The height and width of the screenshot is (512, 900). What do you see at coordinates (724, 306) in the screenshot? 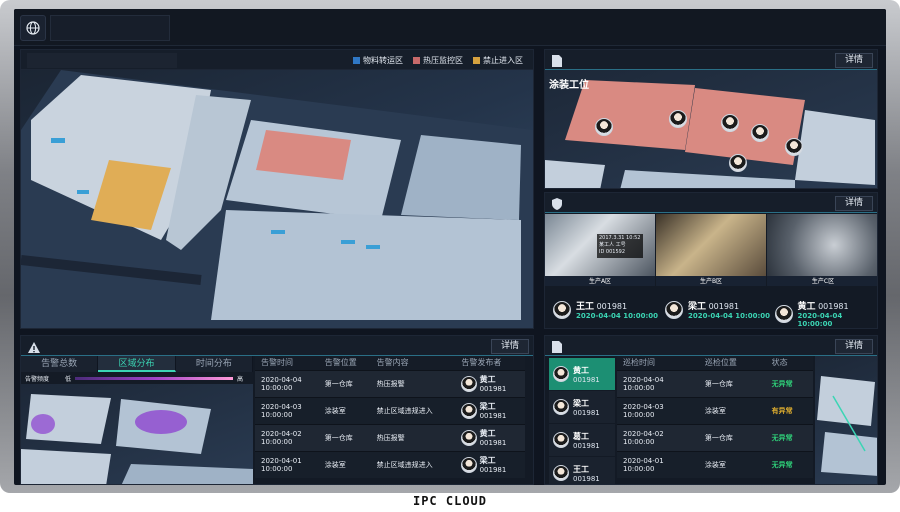
I see `worker-id: 001981` at bounding box center [724, 306].